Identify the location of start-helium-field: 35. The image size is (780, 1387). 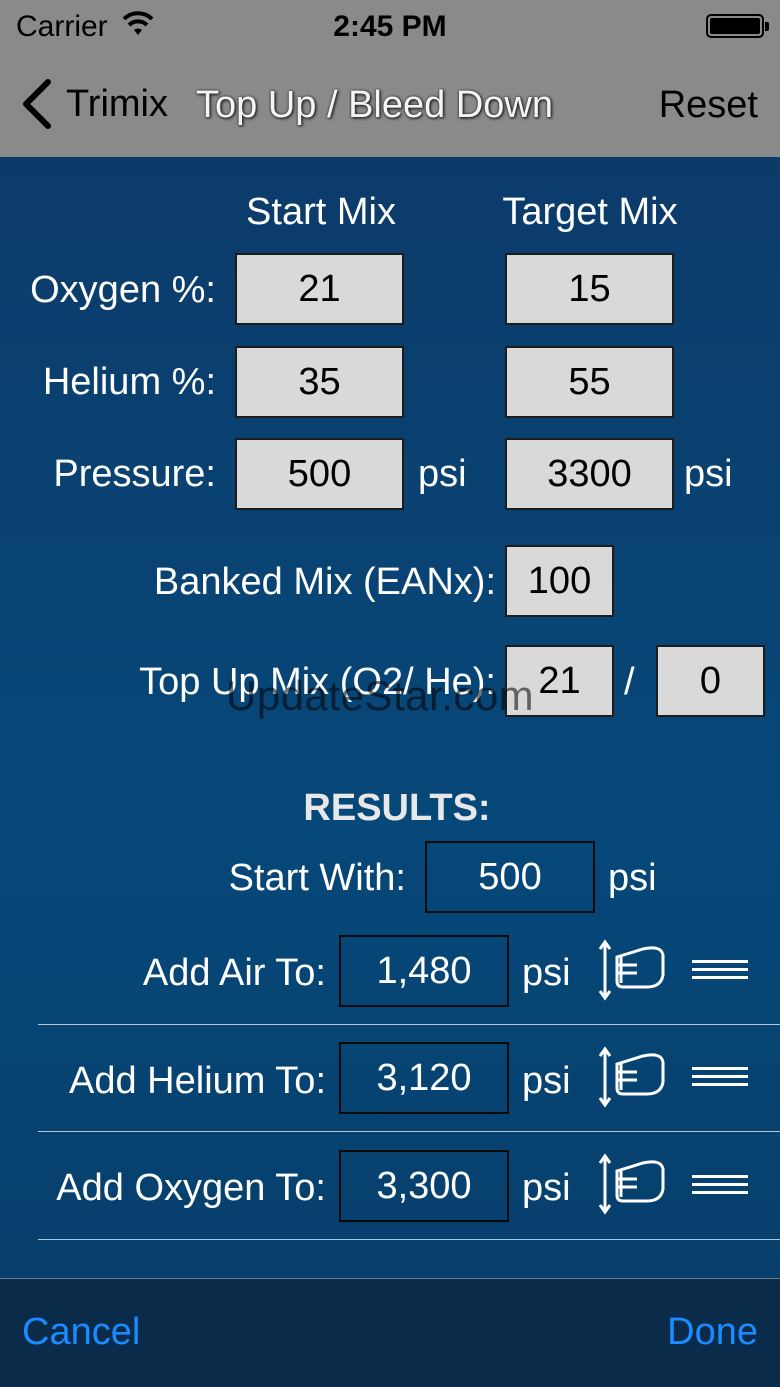
(319, 382).